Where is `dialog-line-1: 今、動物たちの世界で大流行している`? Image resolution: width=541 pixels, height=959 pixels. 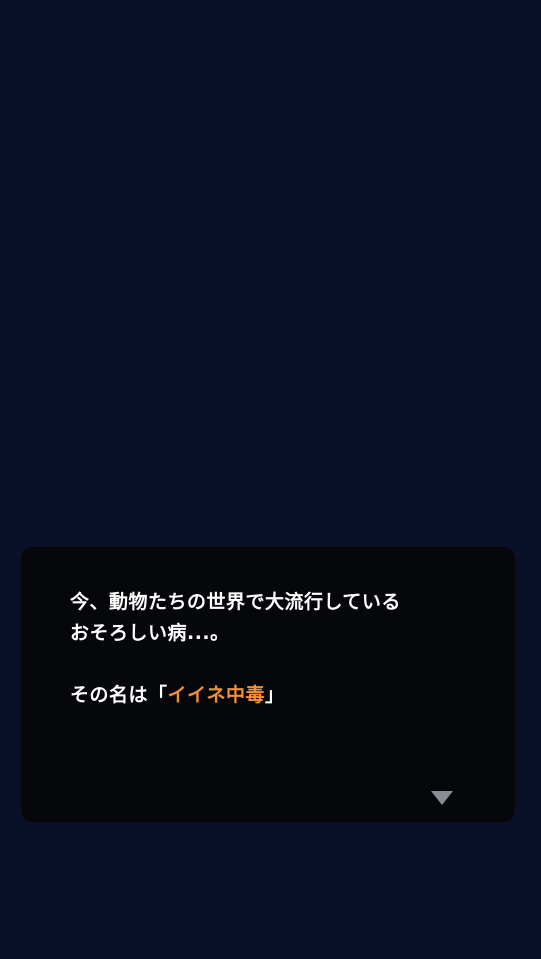
dialog-line-1: 今、動物たちの世界で大流行している is located at coordinates (235, 602).